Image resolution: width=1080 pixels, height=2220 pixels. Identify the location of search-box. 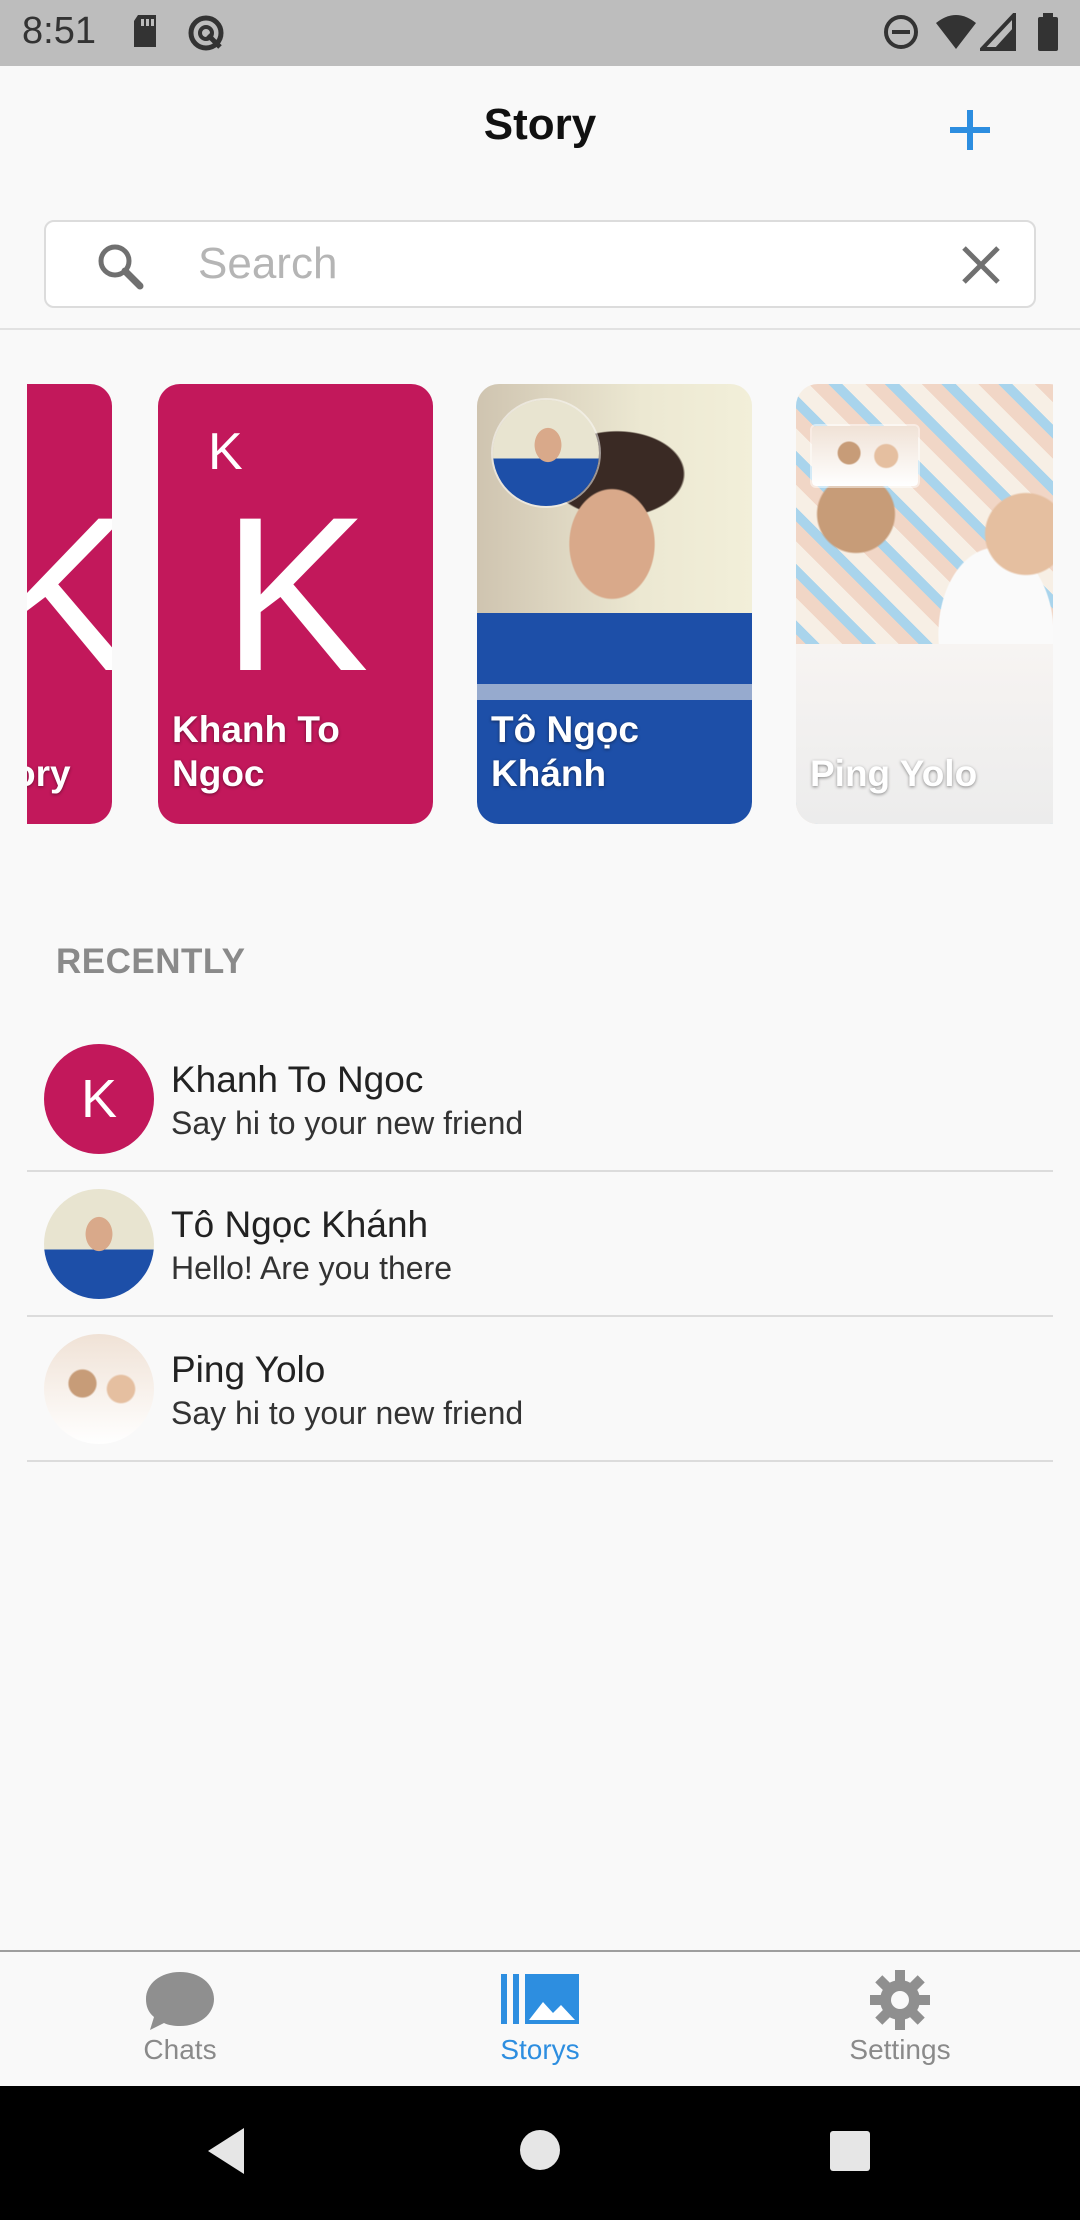
(540, 264).